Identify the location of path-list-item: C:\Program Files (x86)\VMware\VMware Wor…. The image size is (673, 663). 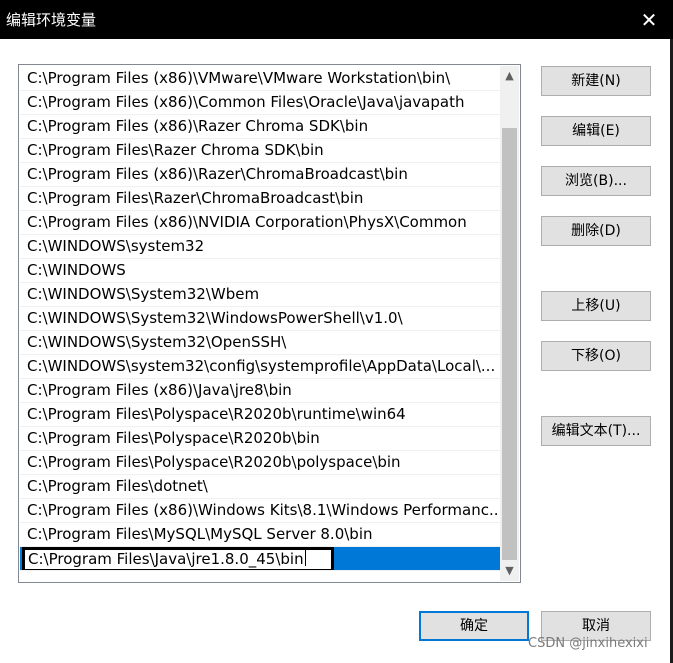
(260, 79).